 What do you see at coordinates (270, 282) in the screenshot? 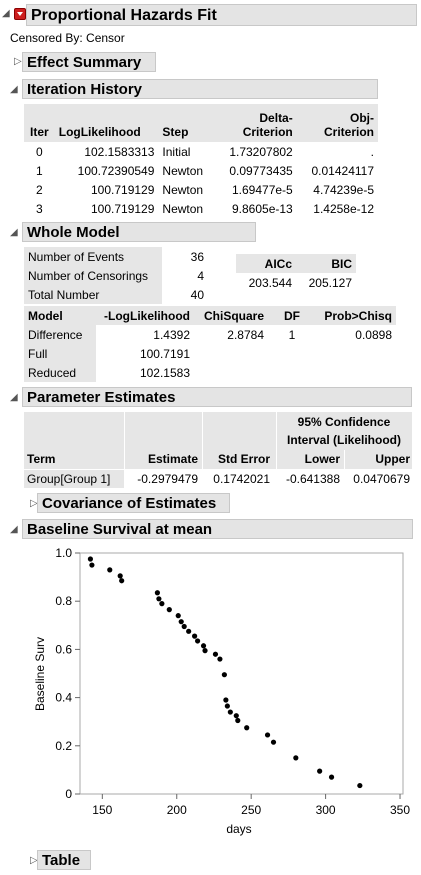
I see `cell: 203.544` at bounding box center [270, 282].